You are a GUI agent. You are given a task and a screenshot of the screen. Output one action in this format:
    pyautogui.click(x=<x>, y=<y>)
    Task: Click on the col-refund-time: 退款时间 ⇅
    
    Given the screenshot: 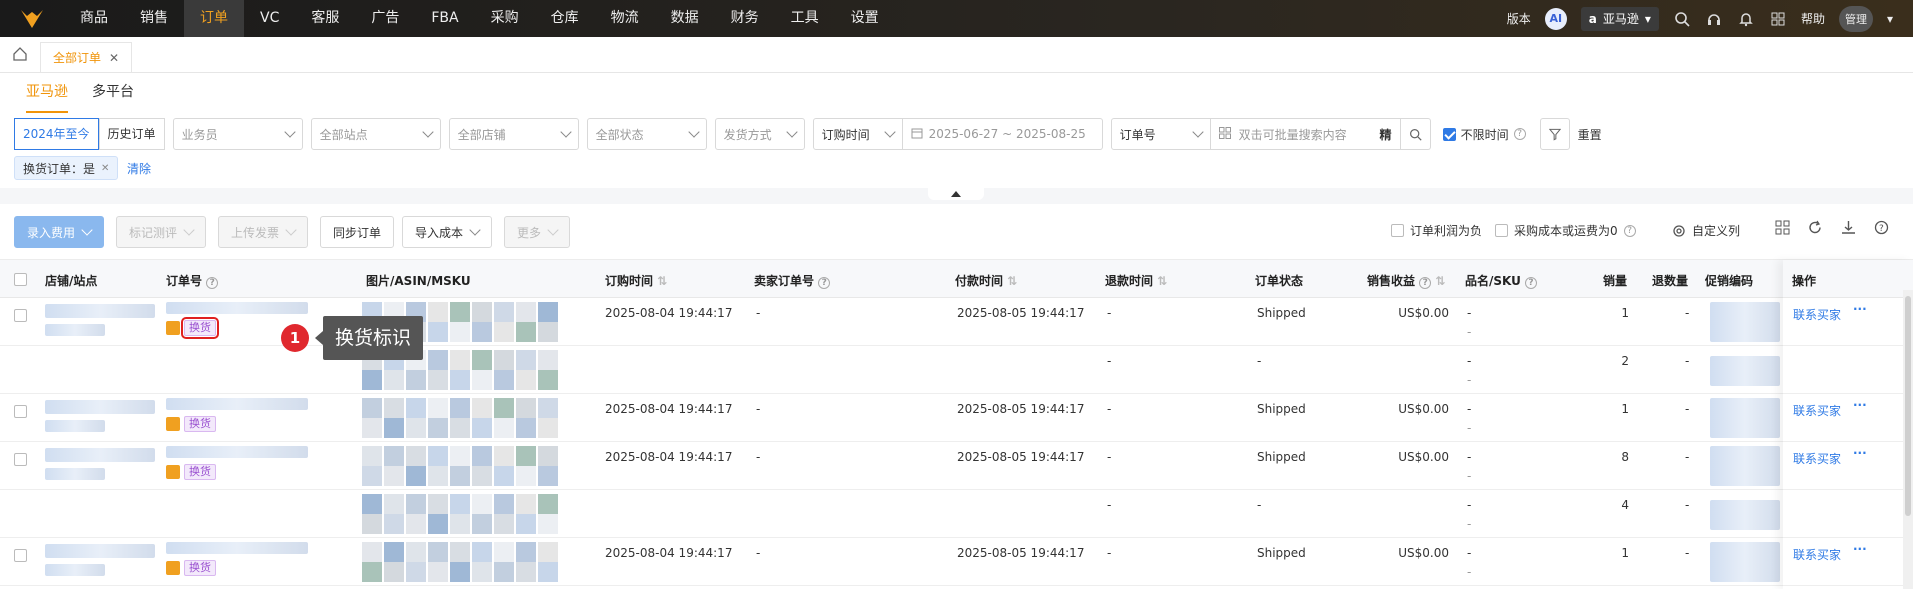 What is the action you would take?
    pyautogui.click(x=1136, y=280)
    